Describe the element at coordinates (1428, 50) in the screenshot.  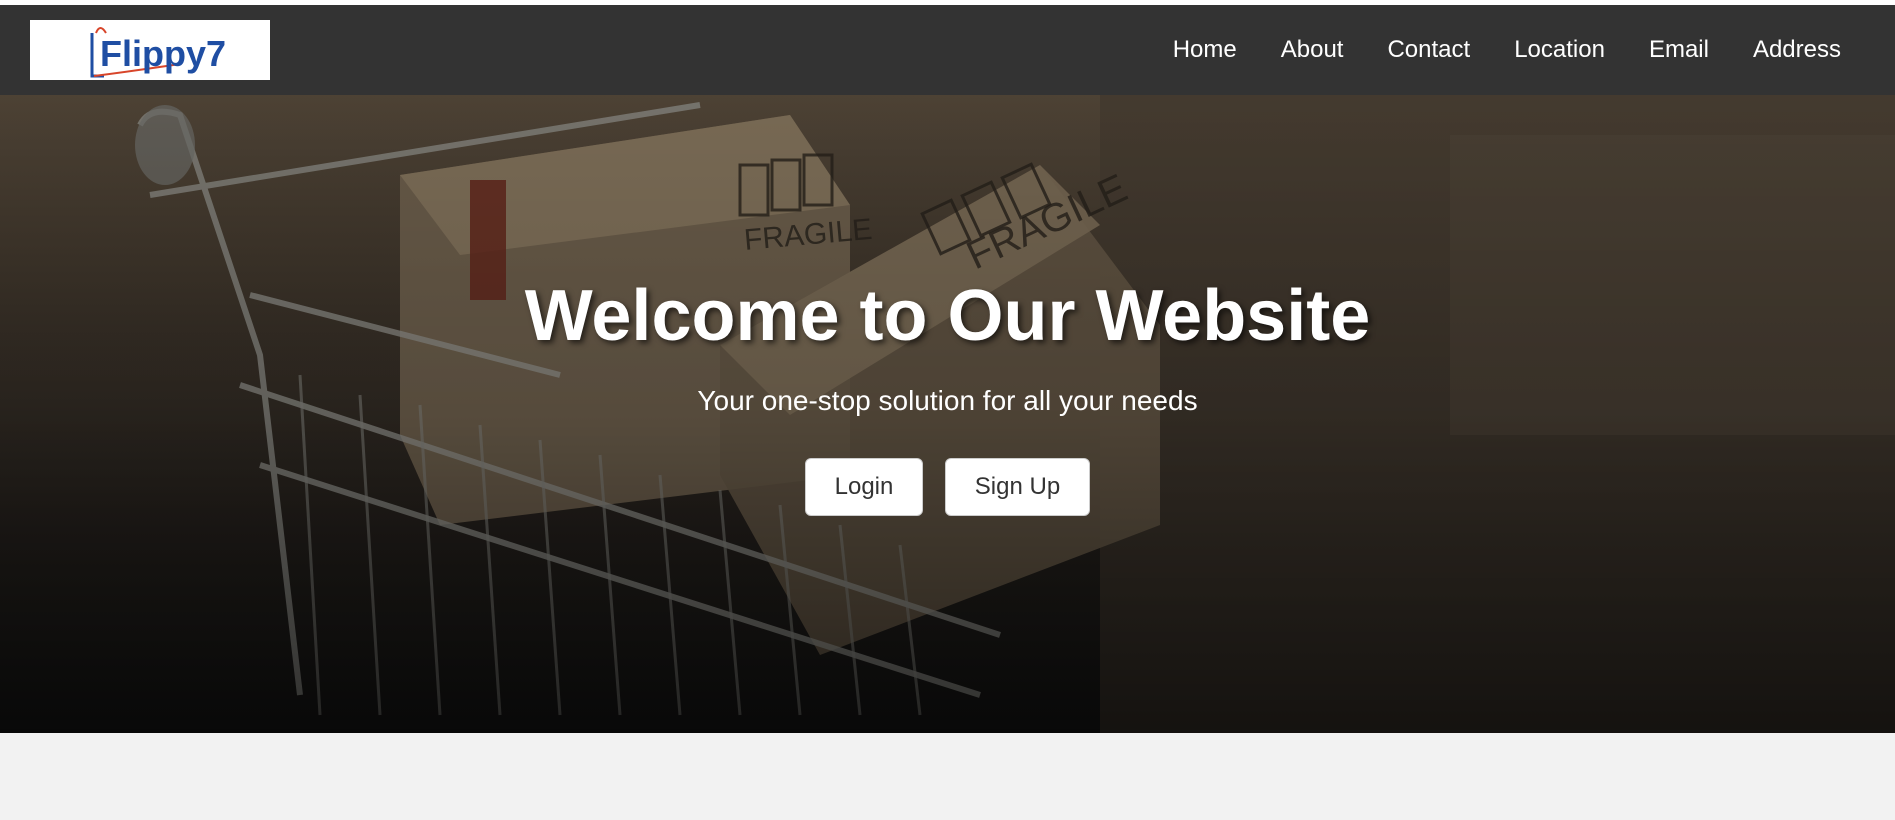
I see `nav-link-contact: Contact` at that location.